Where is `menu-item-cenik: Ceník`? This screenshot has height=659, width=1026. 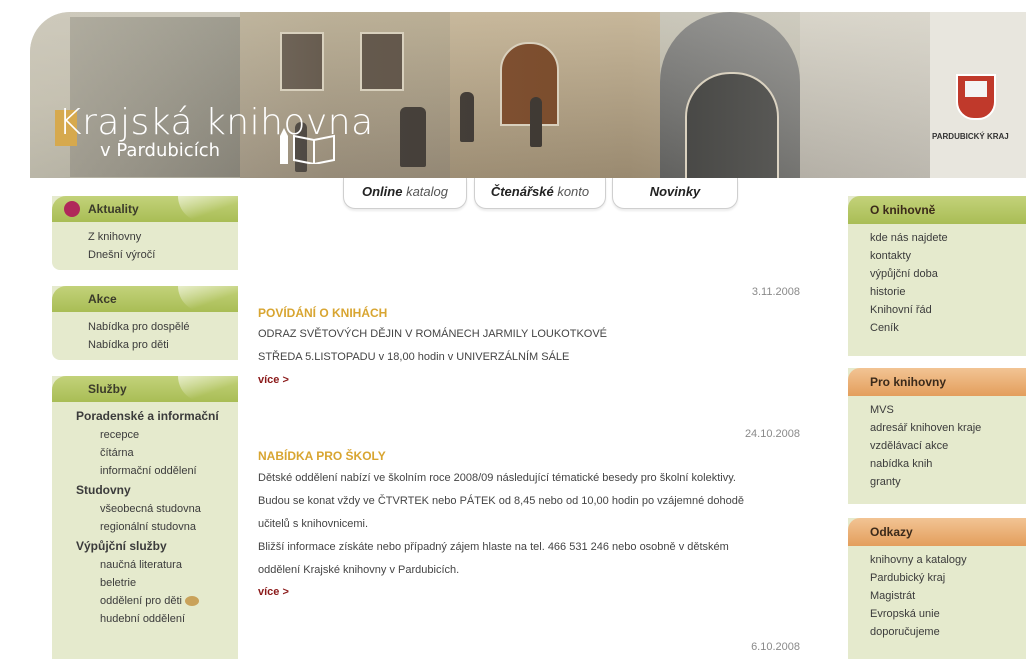 menu-item-cenik: Ceník is located at coordinates (948, 328).